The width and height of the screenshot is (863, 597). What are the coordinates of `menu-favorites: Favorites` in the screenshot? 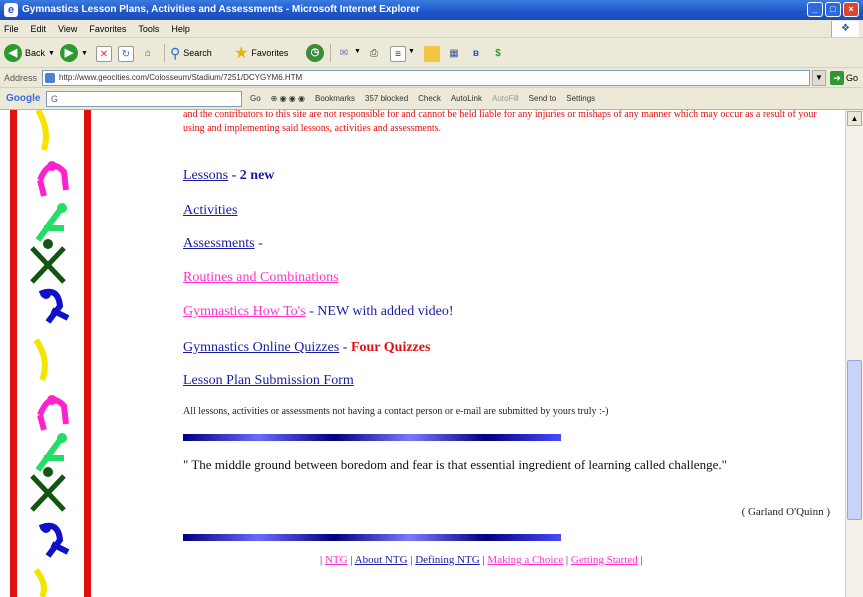 It's located at (107, 29).